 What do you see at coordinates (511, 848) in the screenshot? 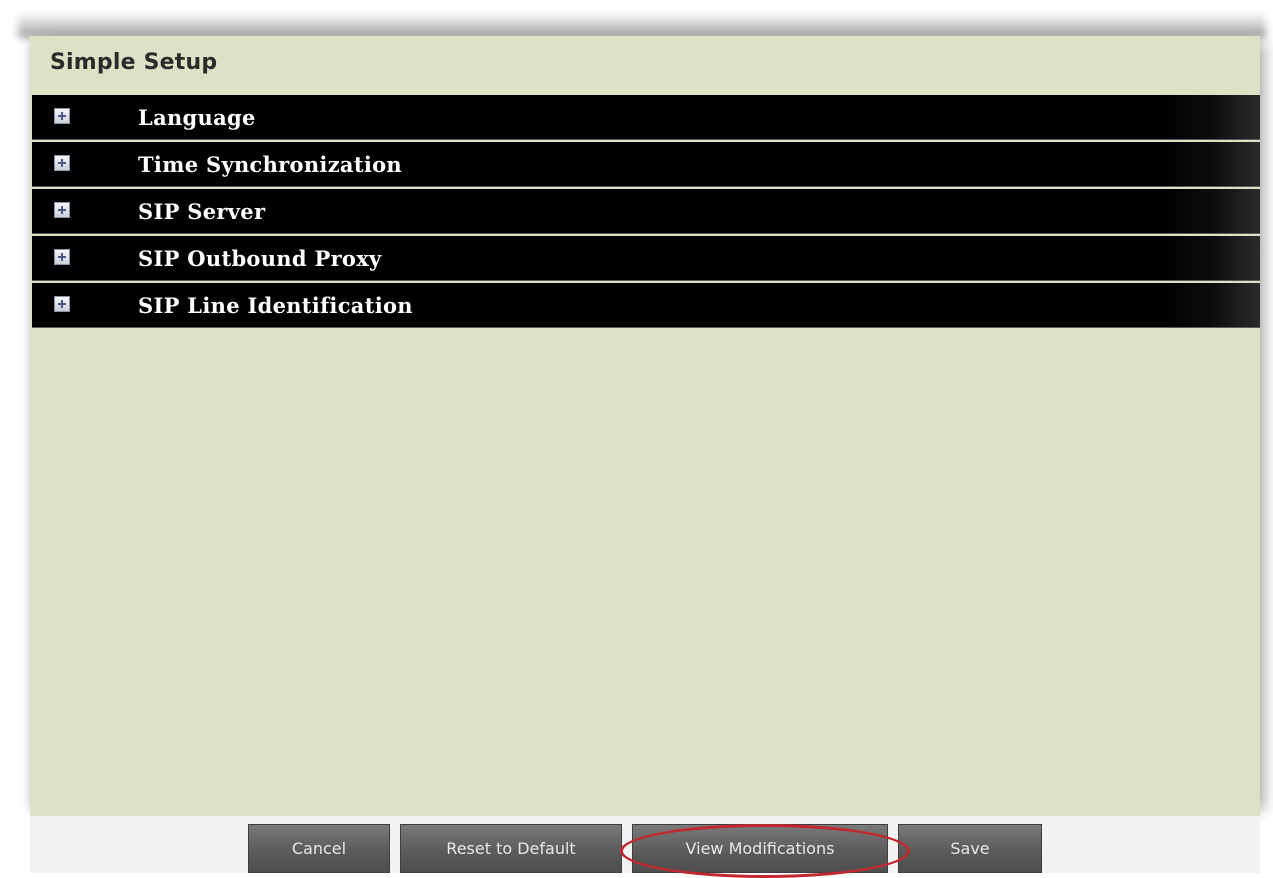
I see `reset-to-default-button: Reset to Default` at bounding box center [511, 848].